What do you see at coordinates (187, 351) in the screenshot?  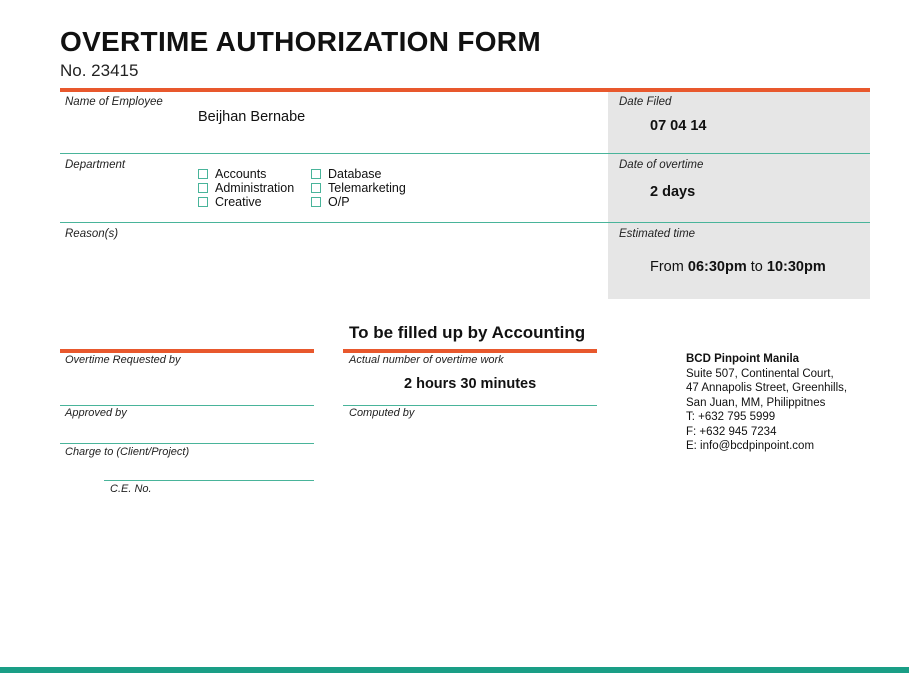 I see `left-section-bar` at bounding box center [187, 351].